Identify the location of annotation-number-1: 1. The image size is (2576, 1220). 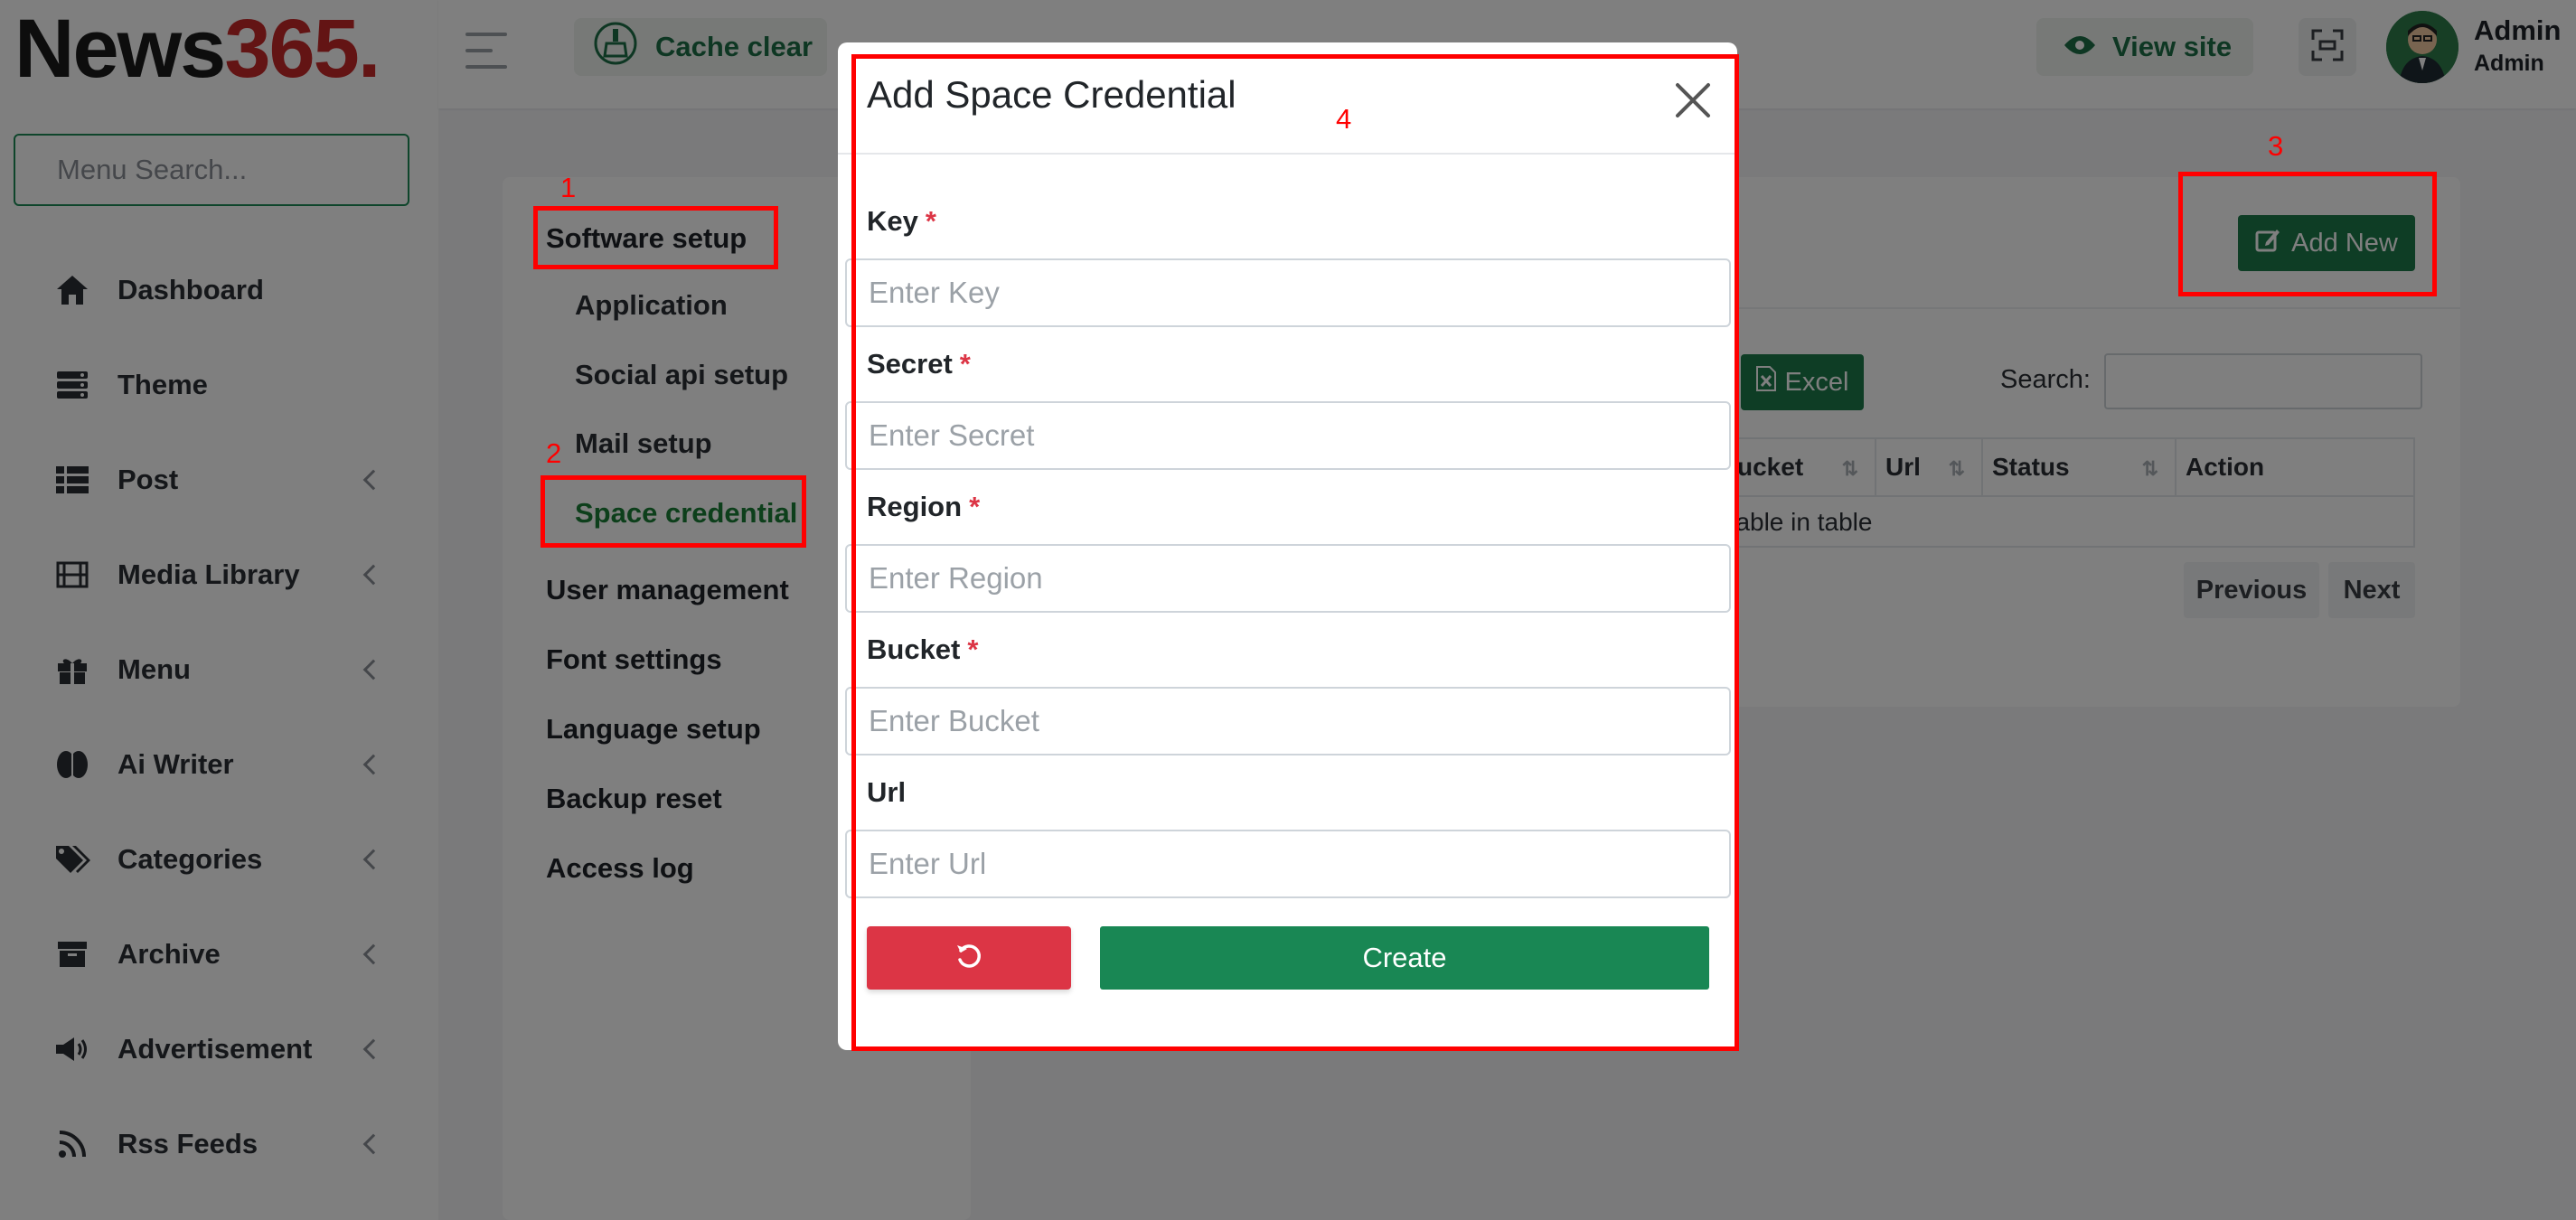
(568, 187).